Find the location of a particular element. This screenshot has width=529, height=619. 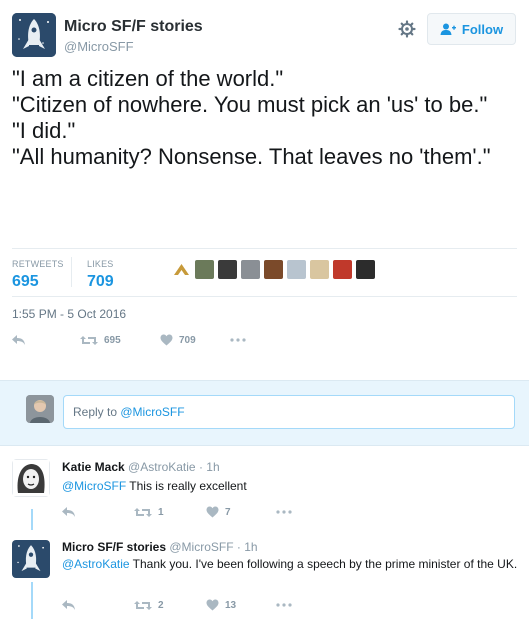

user-handle: @MicroSFF is located at coordinates (99, 46).